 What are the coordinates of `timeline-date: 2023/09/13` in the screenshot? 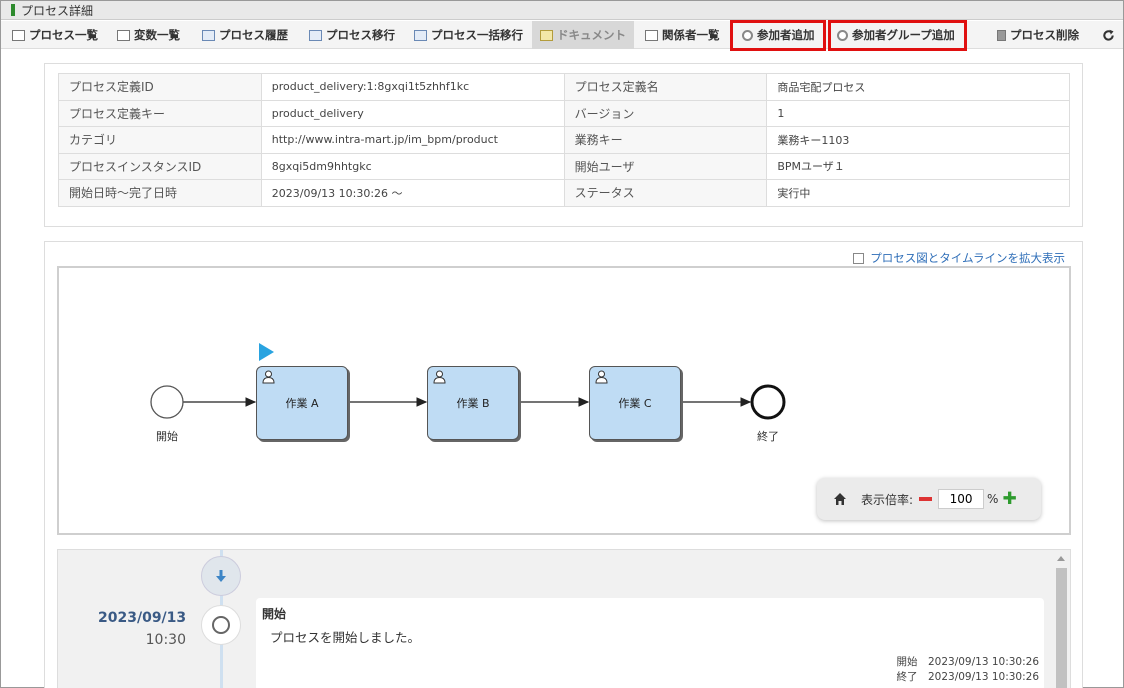 It's located at (142, 618).